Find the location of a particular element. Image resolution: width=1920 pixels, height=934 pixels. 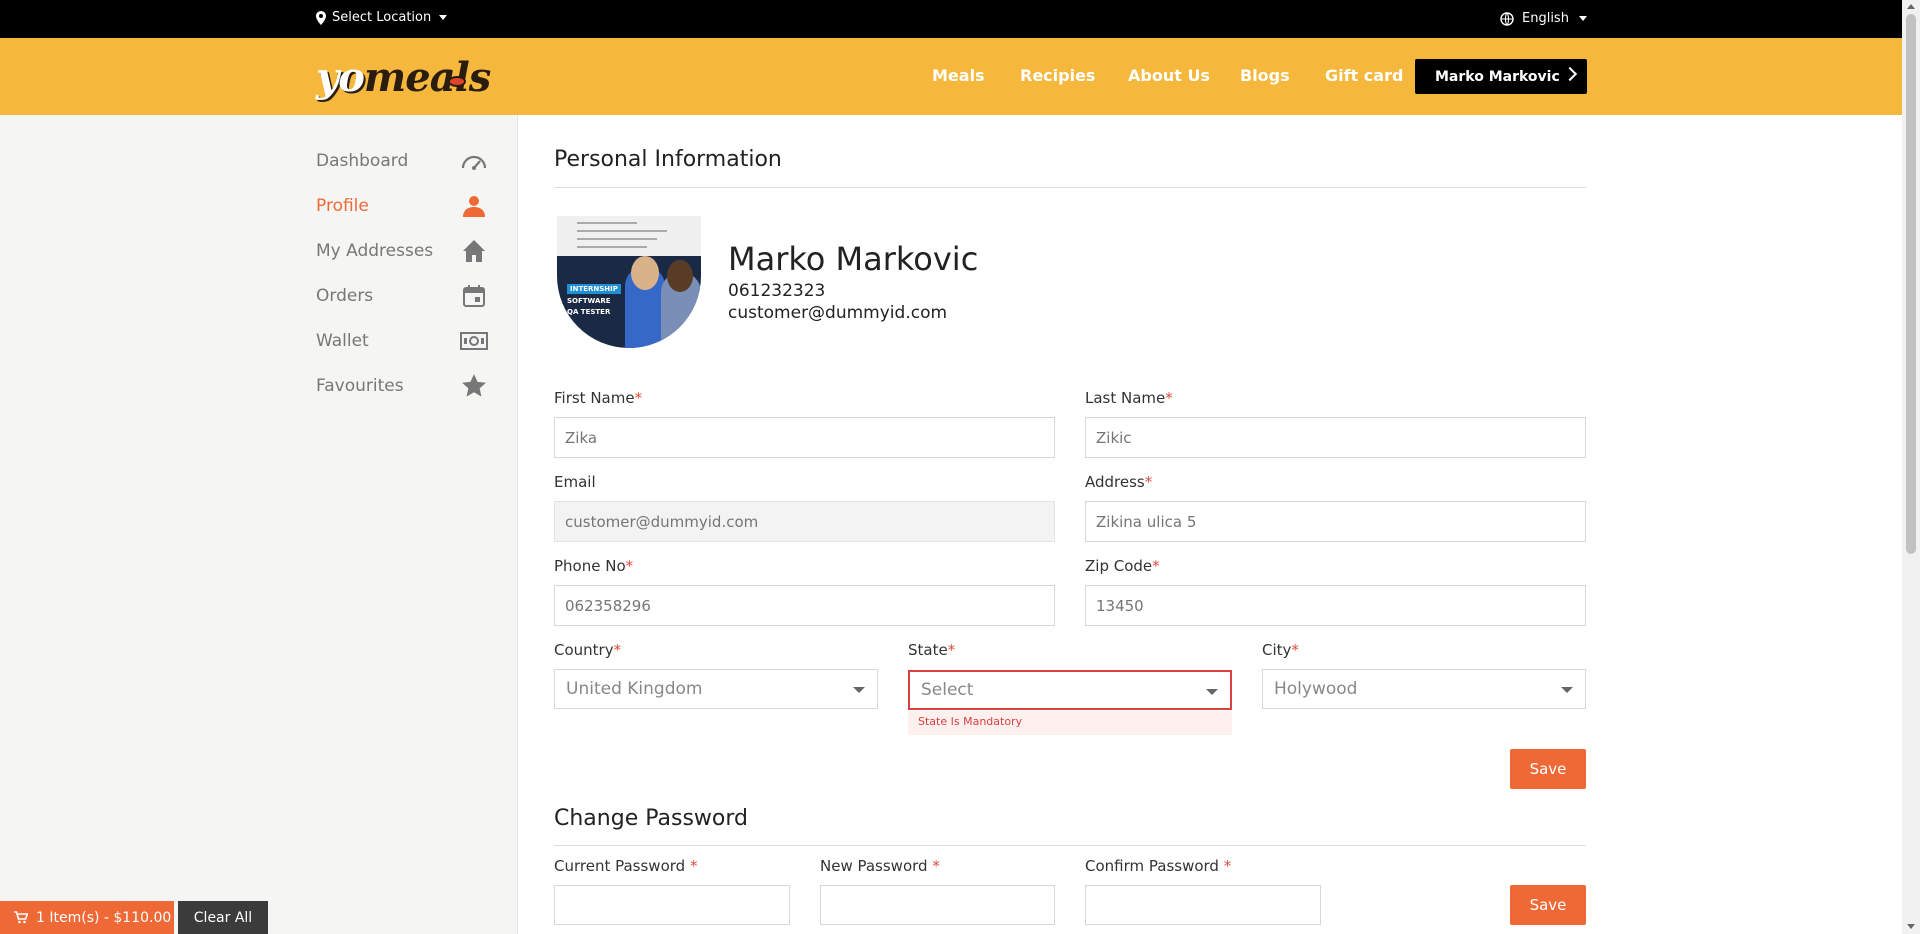

last-name-input is located at coordinates (1335, 437).